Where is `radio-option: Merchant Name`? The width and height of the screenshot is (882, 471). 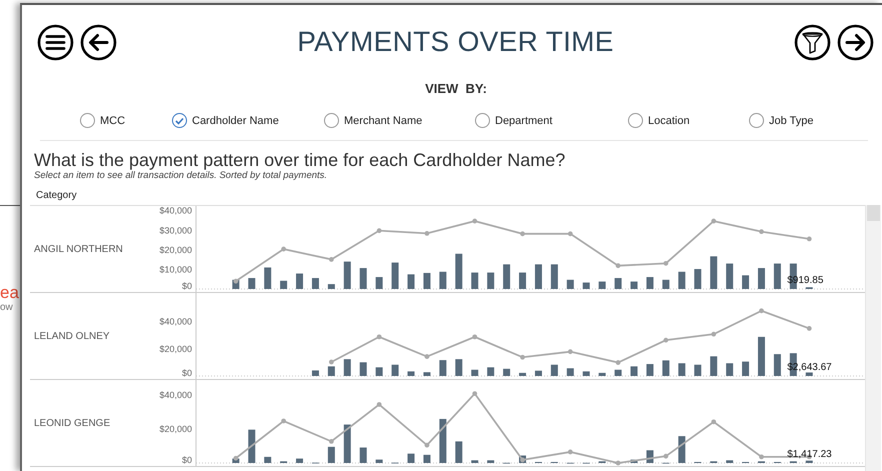
radio-option: Merchant Name is located at coordinates (399, 120).